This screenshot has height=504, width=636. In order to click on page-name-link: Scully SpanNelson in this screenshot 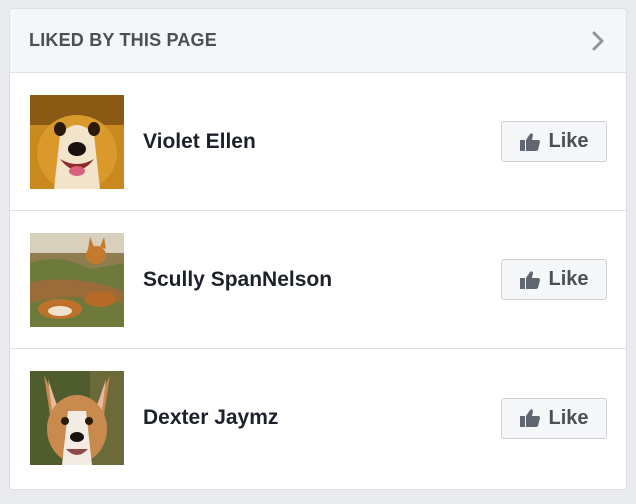, I will do `click(322, 280)`.